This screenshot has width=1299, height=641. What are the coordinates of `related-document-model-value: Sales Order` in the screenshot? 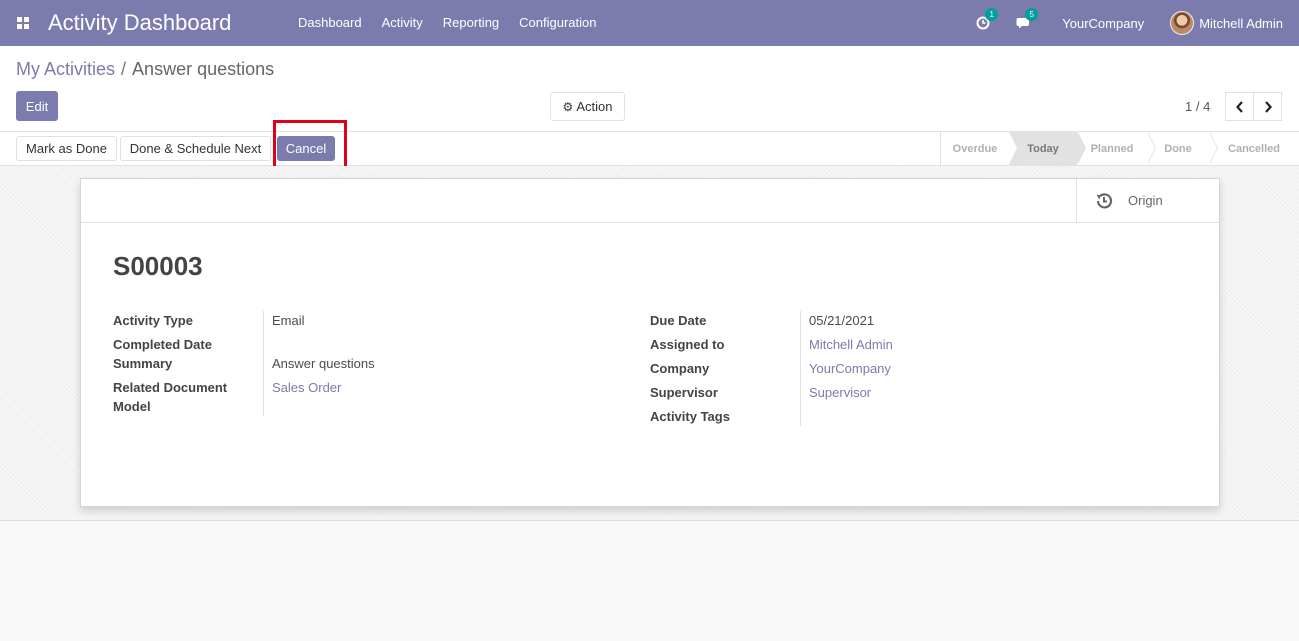 It's located at (306, 387).